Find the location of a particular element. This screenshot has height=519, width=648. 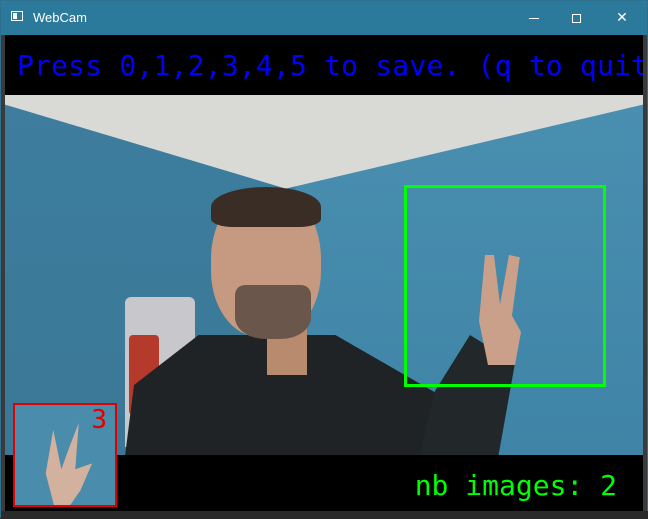

maximize-button is located at coordinates (576, 18).